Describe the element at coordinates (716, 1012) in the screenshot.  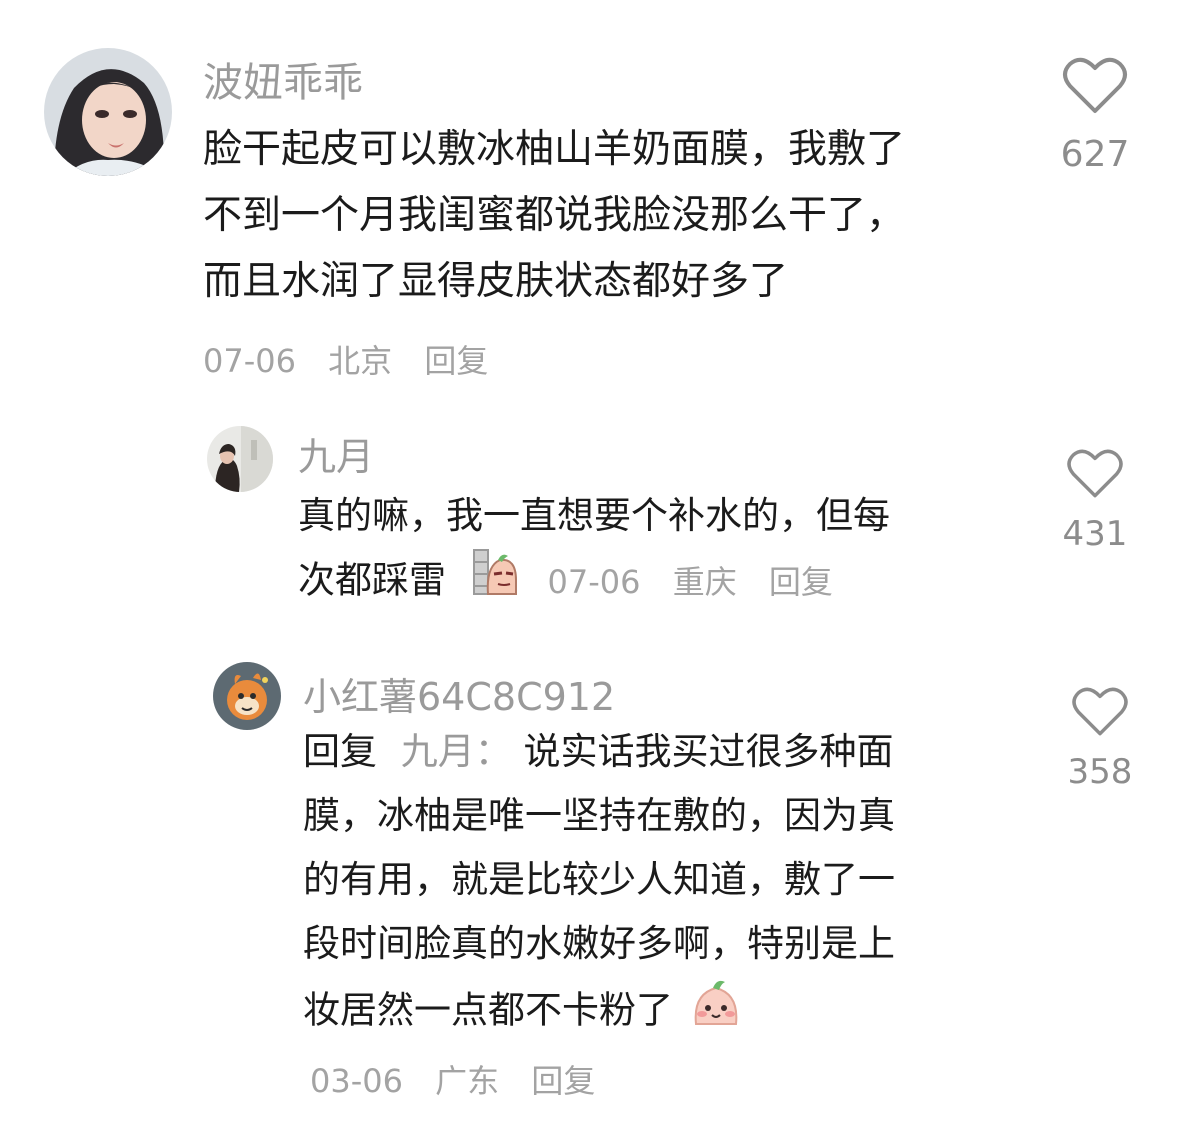
I see `blushing-face-emoji-icon` at that location.